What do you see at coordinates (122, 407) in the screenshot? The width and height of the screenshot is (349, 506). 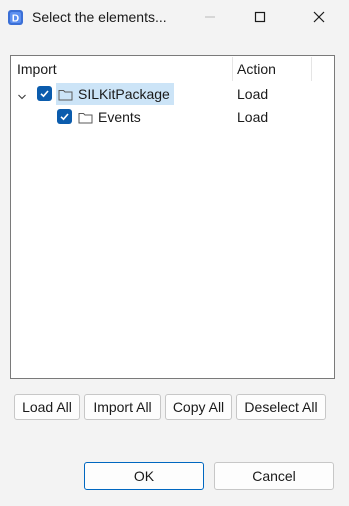 I see `import-all-button: Import All` at bounding box center [122, 407].